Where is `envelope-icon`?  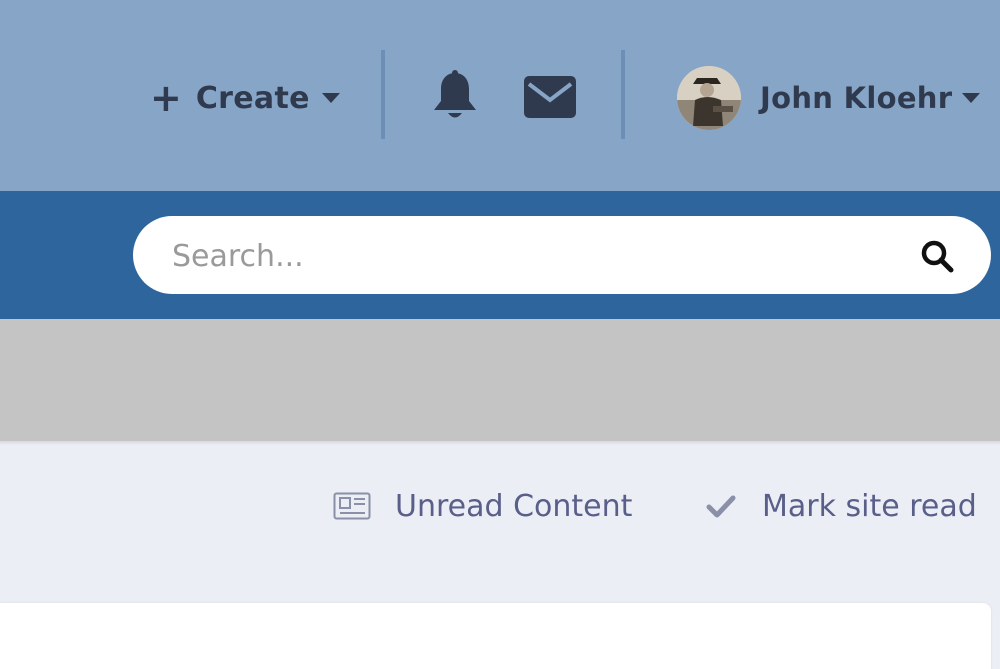
envelope-icon is located at coordinates (550, 97).